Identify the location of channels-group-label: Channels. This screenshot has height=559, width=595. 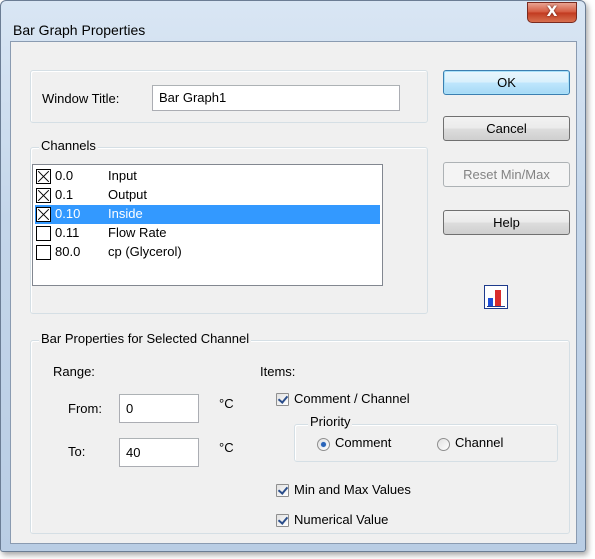
(68, 145).